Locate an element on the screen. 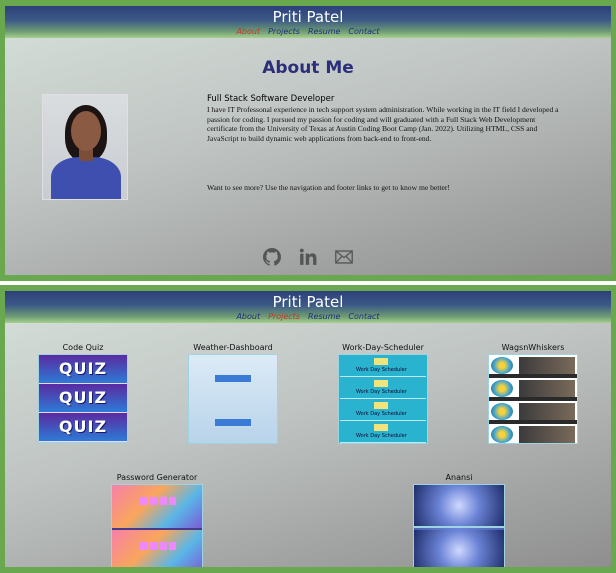 This screenshot has width=616, height=573. project-card-code-quiz: Code Quiz QUIZ QUIZ QUIZ is located at coordinates (83, 393).